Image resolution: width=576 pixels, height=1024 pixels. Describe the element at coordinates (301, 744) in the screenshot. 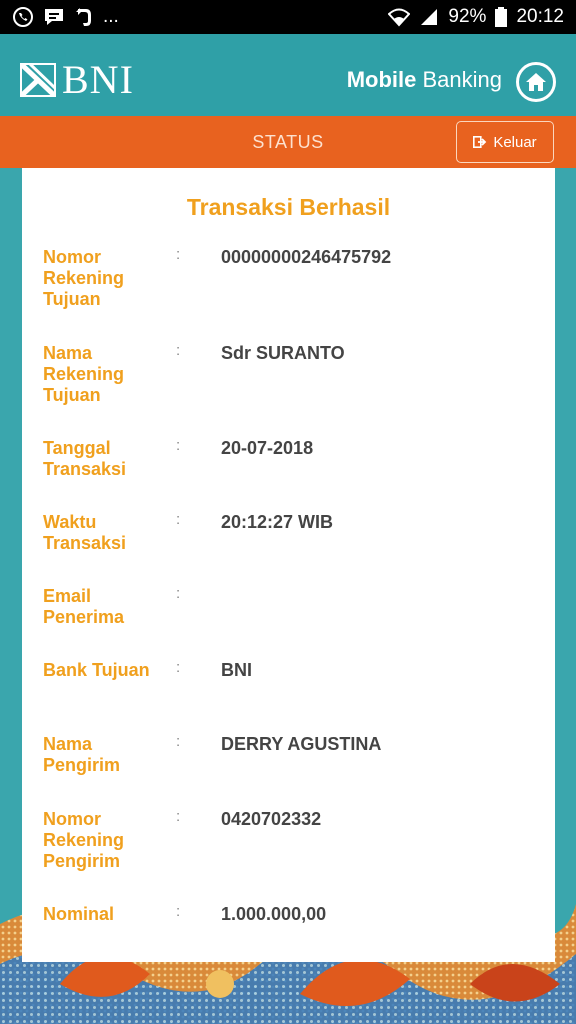

I see `field-value: DERRY AGUSTINA` at that location.